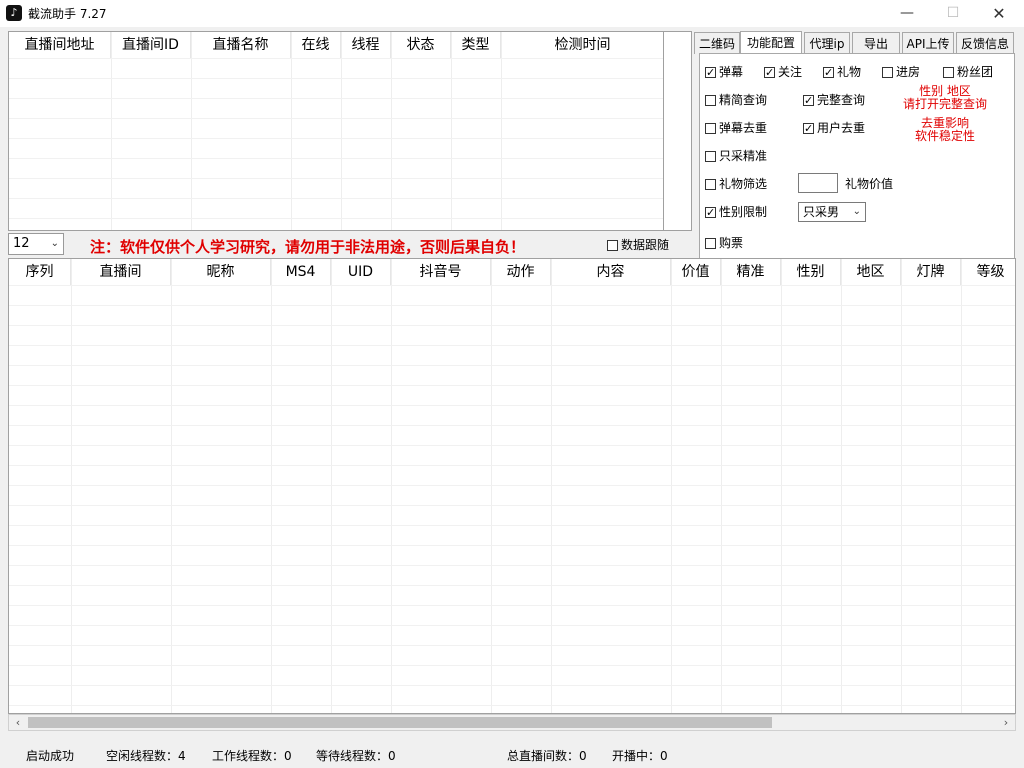  I want to click on scrollbar-thumb, so click(400, 722).